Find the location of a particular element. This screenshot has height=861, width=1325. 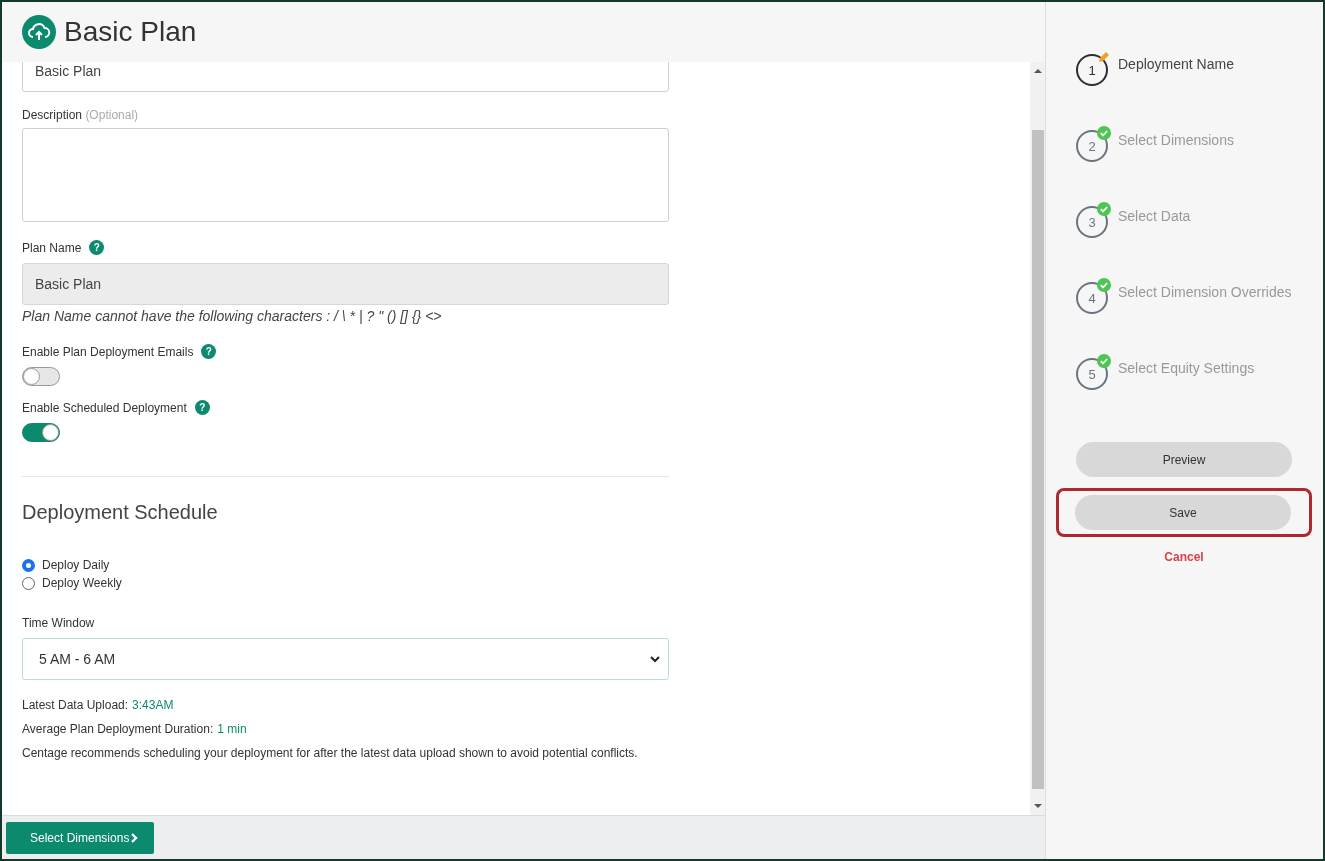

radio-label: Deploy Daily is located at coordinates (76, 565).